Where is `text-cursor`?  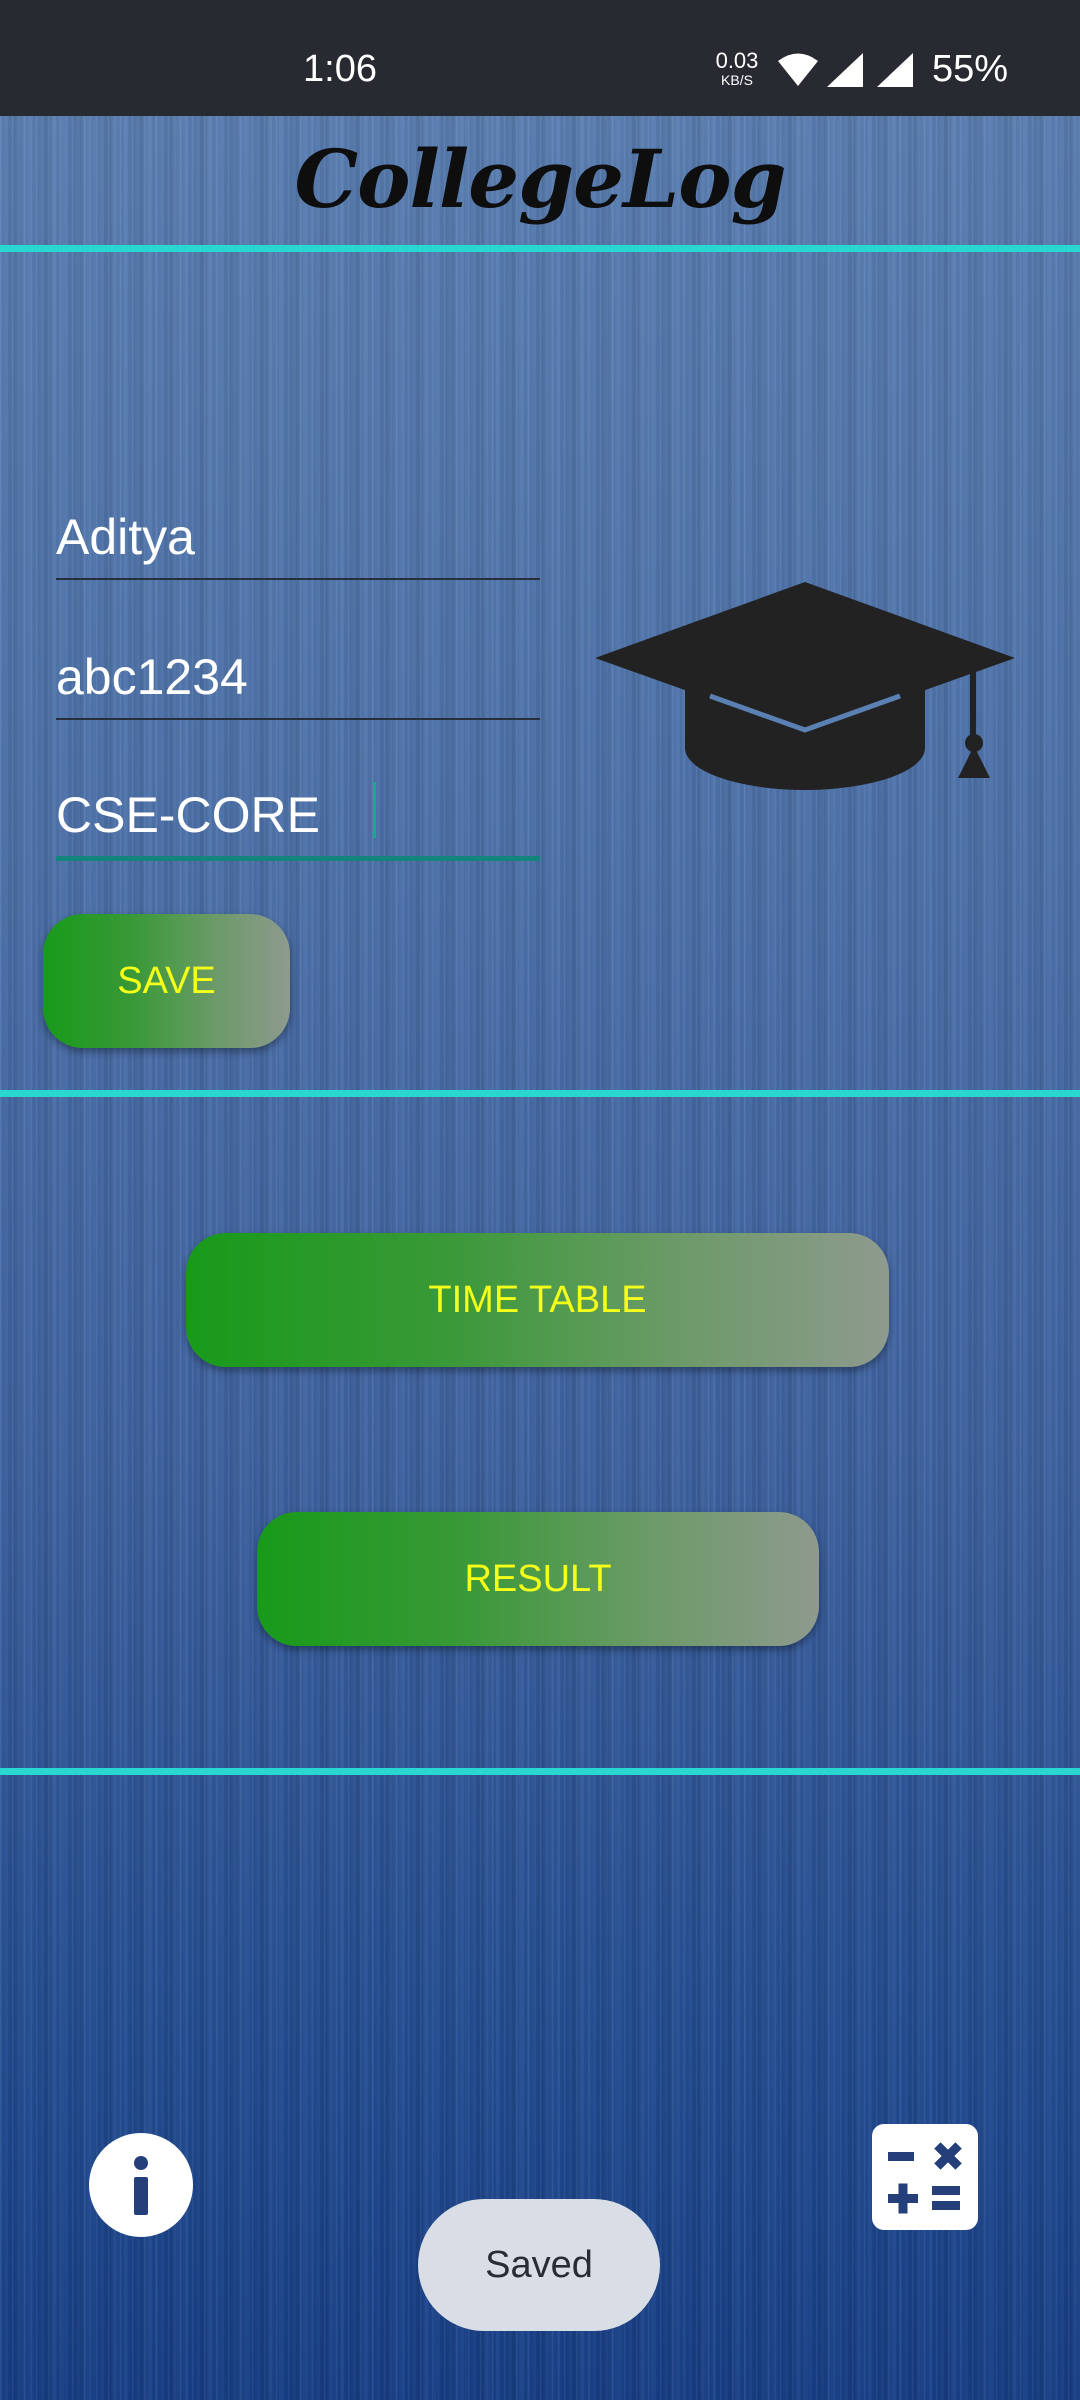
text-cursor is located at coordinates (374, 810).